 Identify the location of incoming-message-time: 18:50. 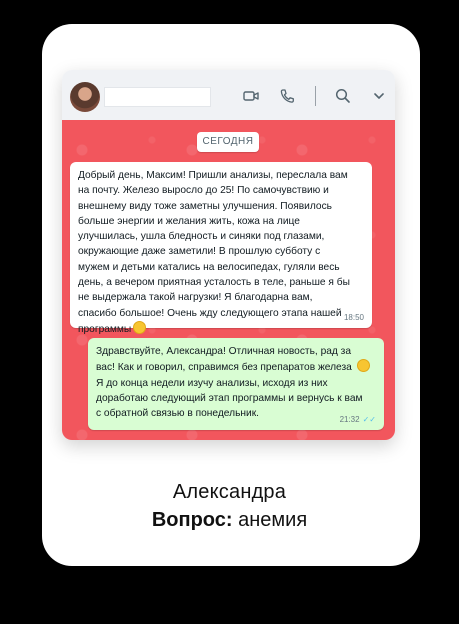
(353, 317).